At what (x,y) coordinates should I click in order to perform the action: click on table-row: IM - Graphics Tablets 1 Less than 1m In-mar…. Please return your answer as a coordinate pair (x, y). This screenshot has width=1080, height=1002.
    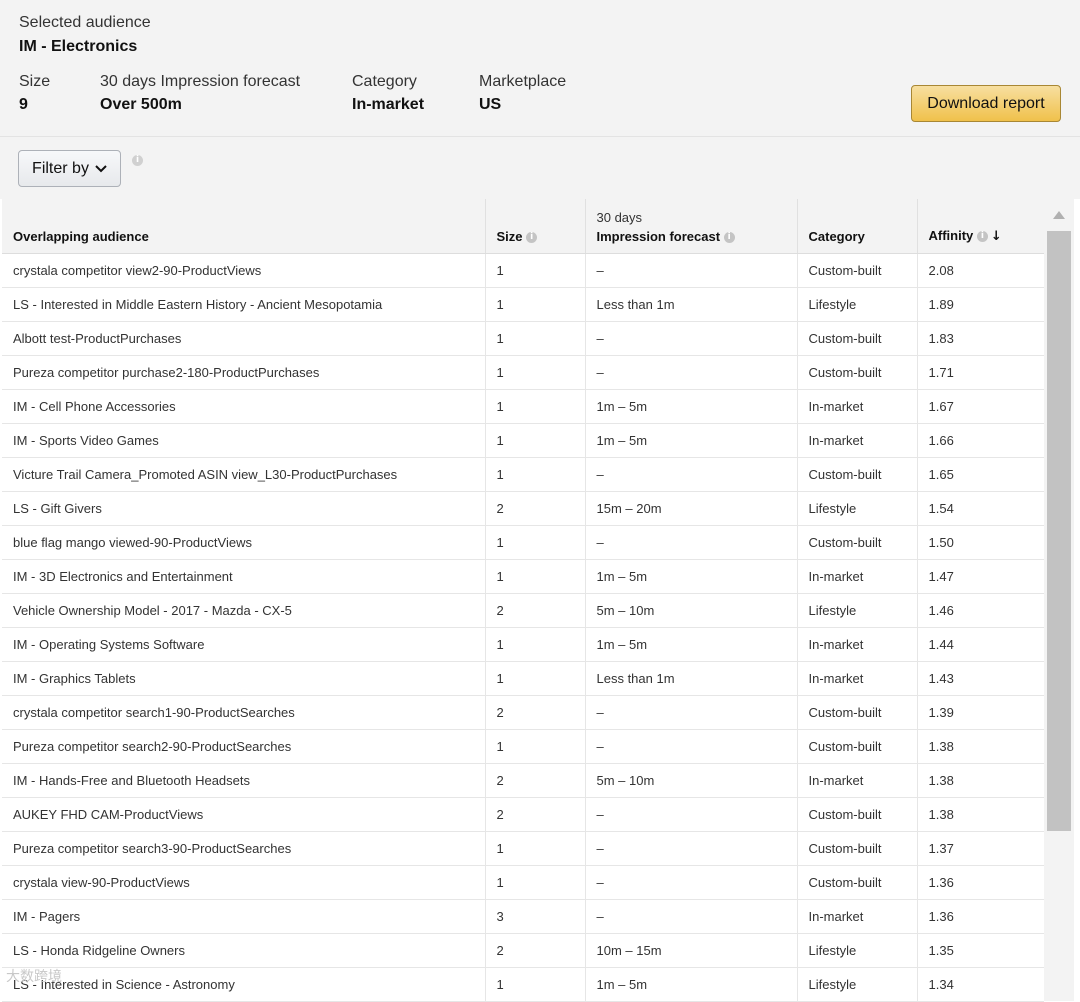
    Looking at the image, I should click on (523, 678).